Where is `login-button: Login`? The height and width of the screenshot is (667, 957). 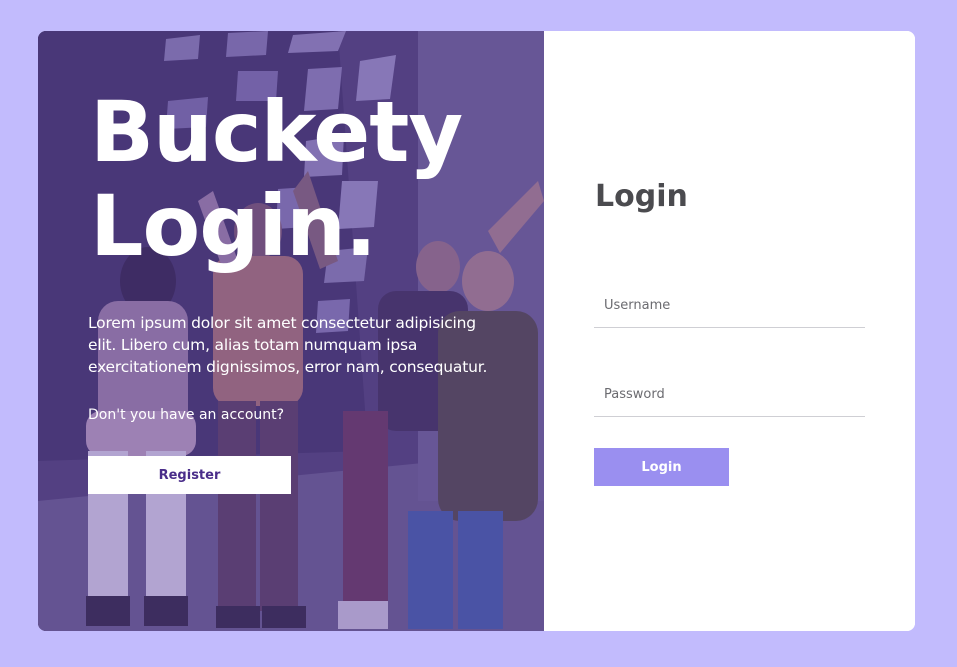
login-button: Login is located at coordinates (661, 467).